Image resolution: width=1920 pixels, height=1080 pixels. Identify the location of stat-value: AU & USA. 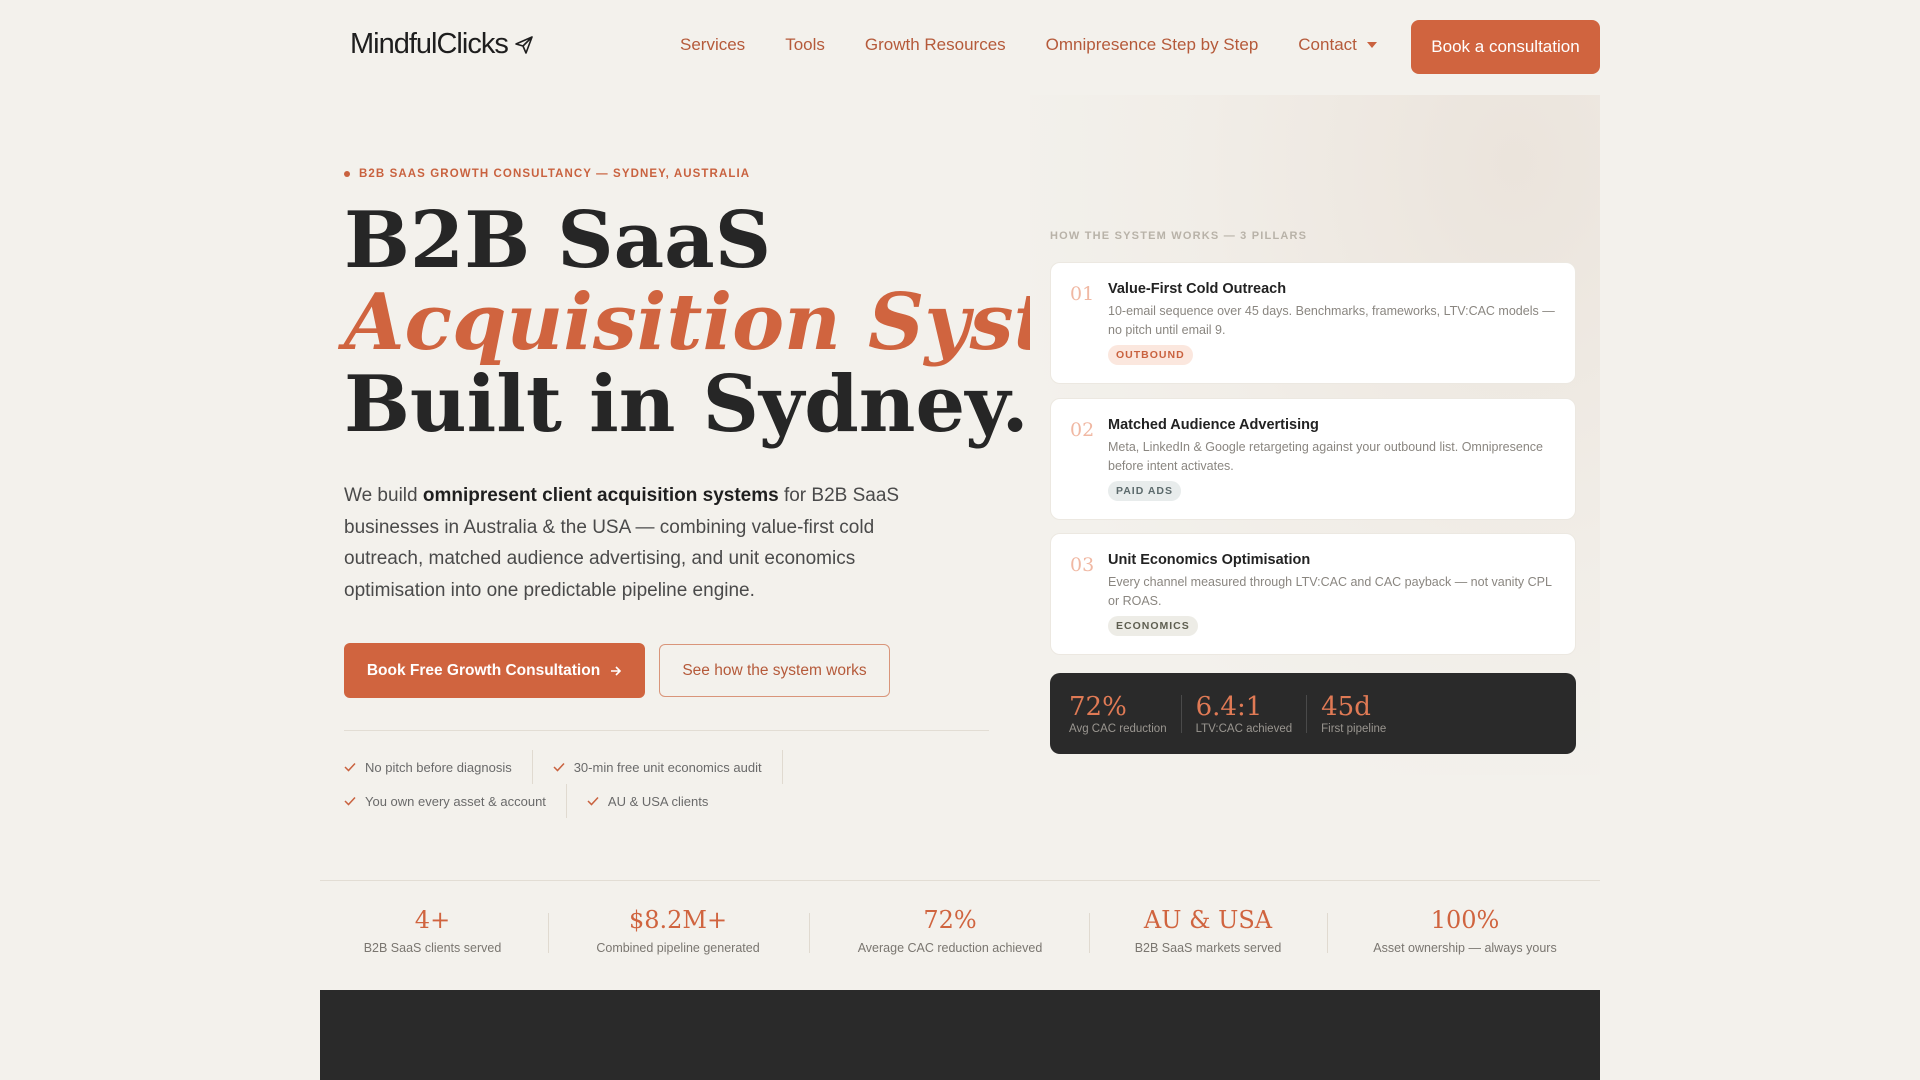
(1208, 920).